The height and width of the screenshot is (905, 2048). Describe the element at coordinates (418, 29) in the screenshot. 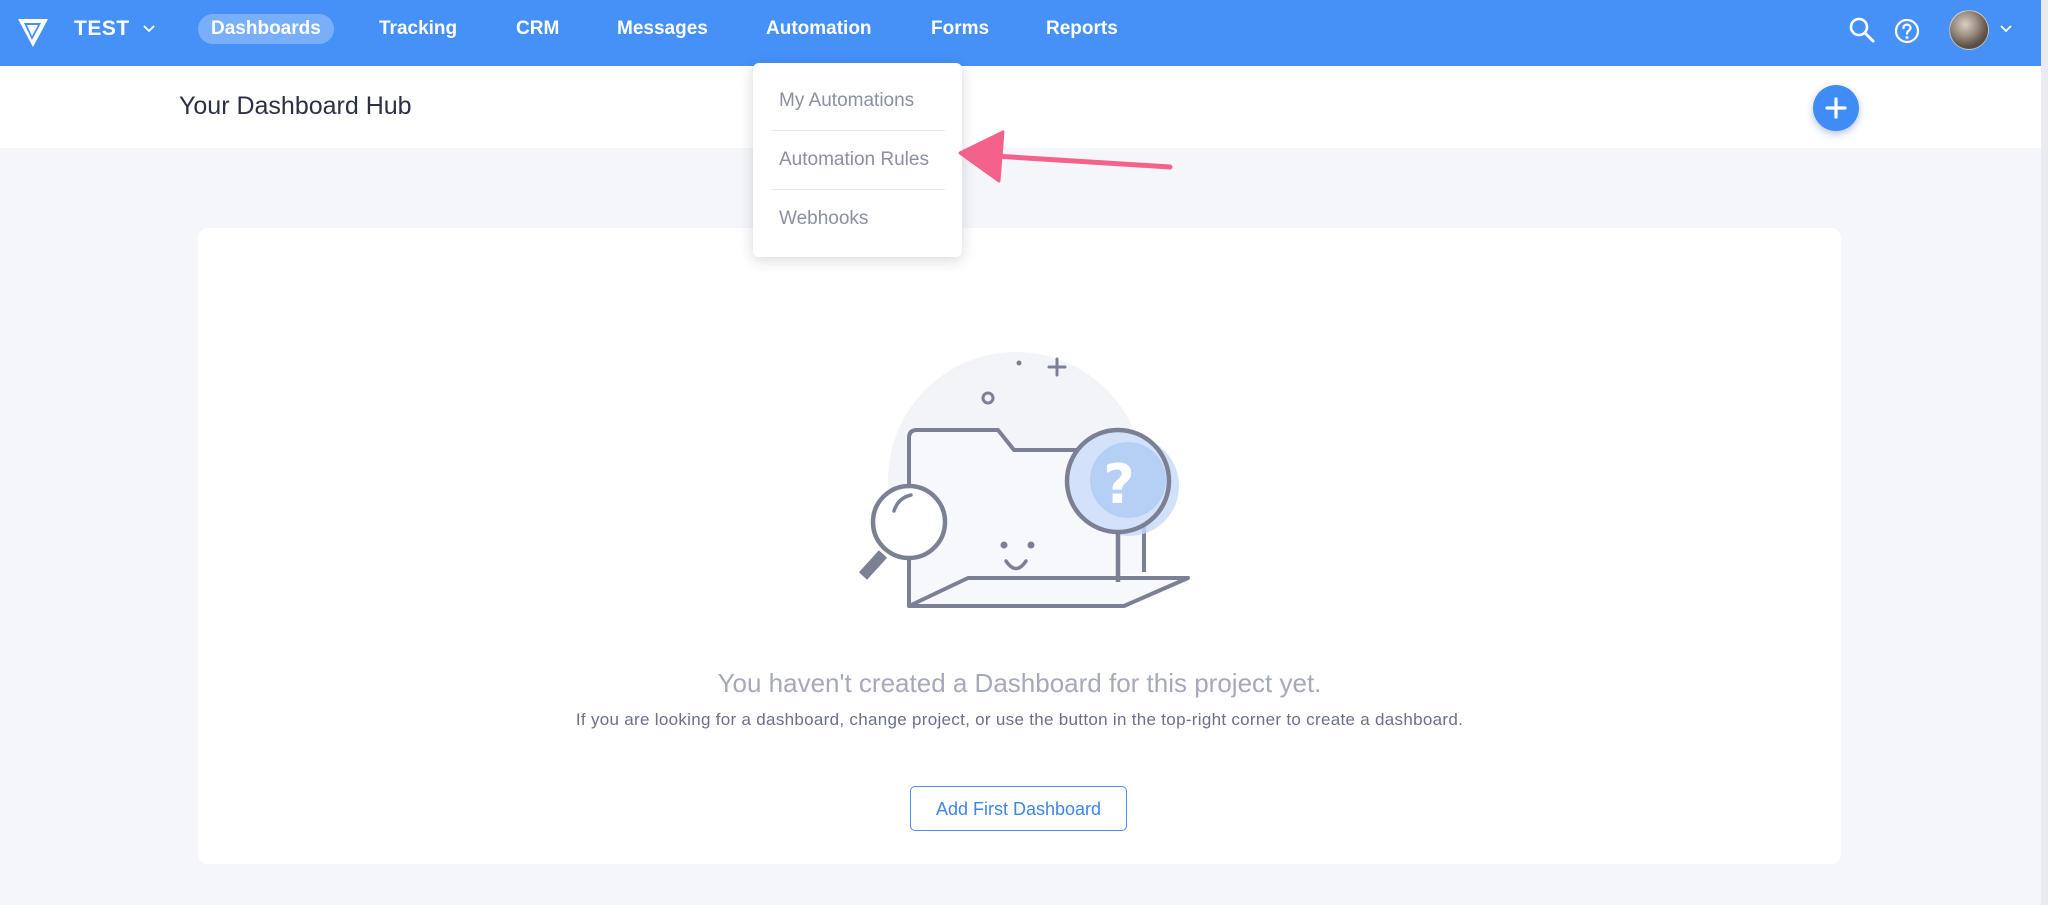

I see `nav-tracking: Tracking` at that location.